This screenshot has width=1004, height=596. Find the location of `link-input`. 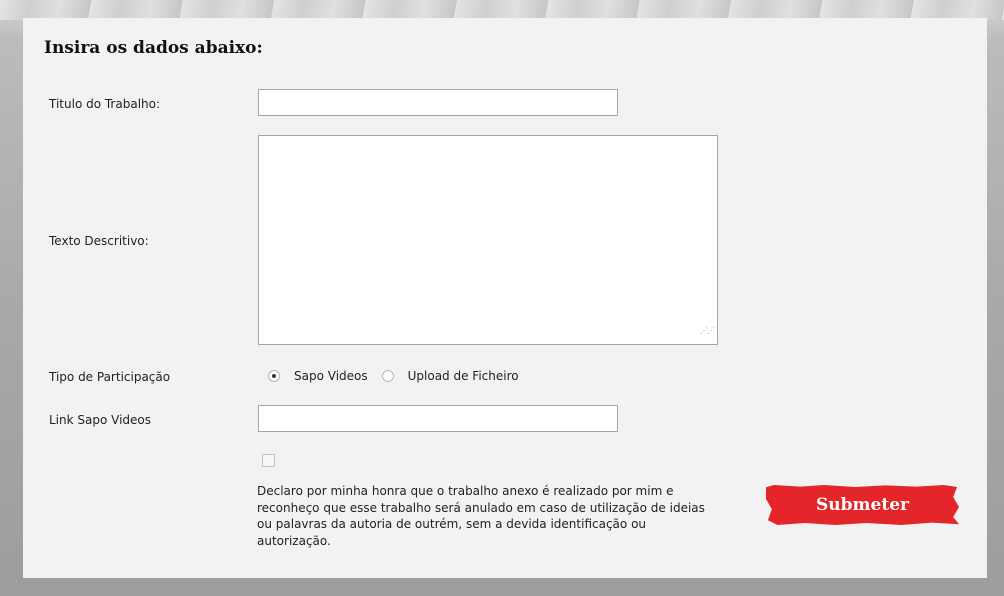

link-input is located at coordinates (438, 418).